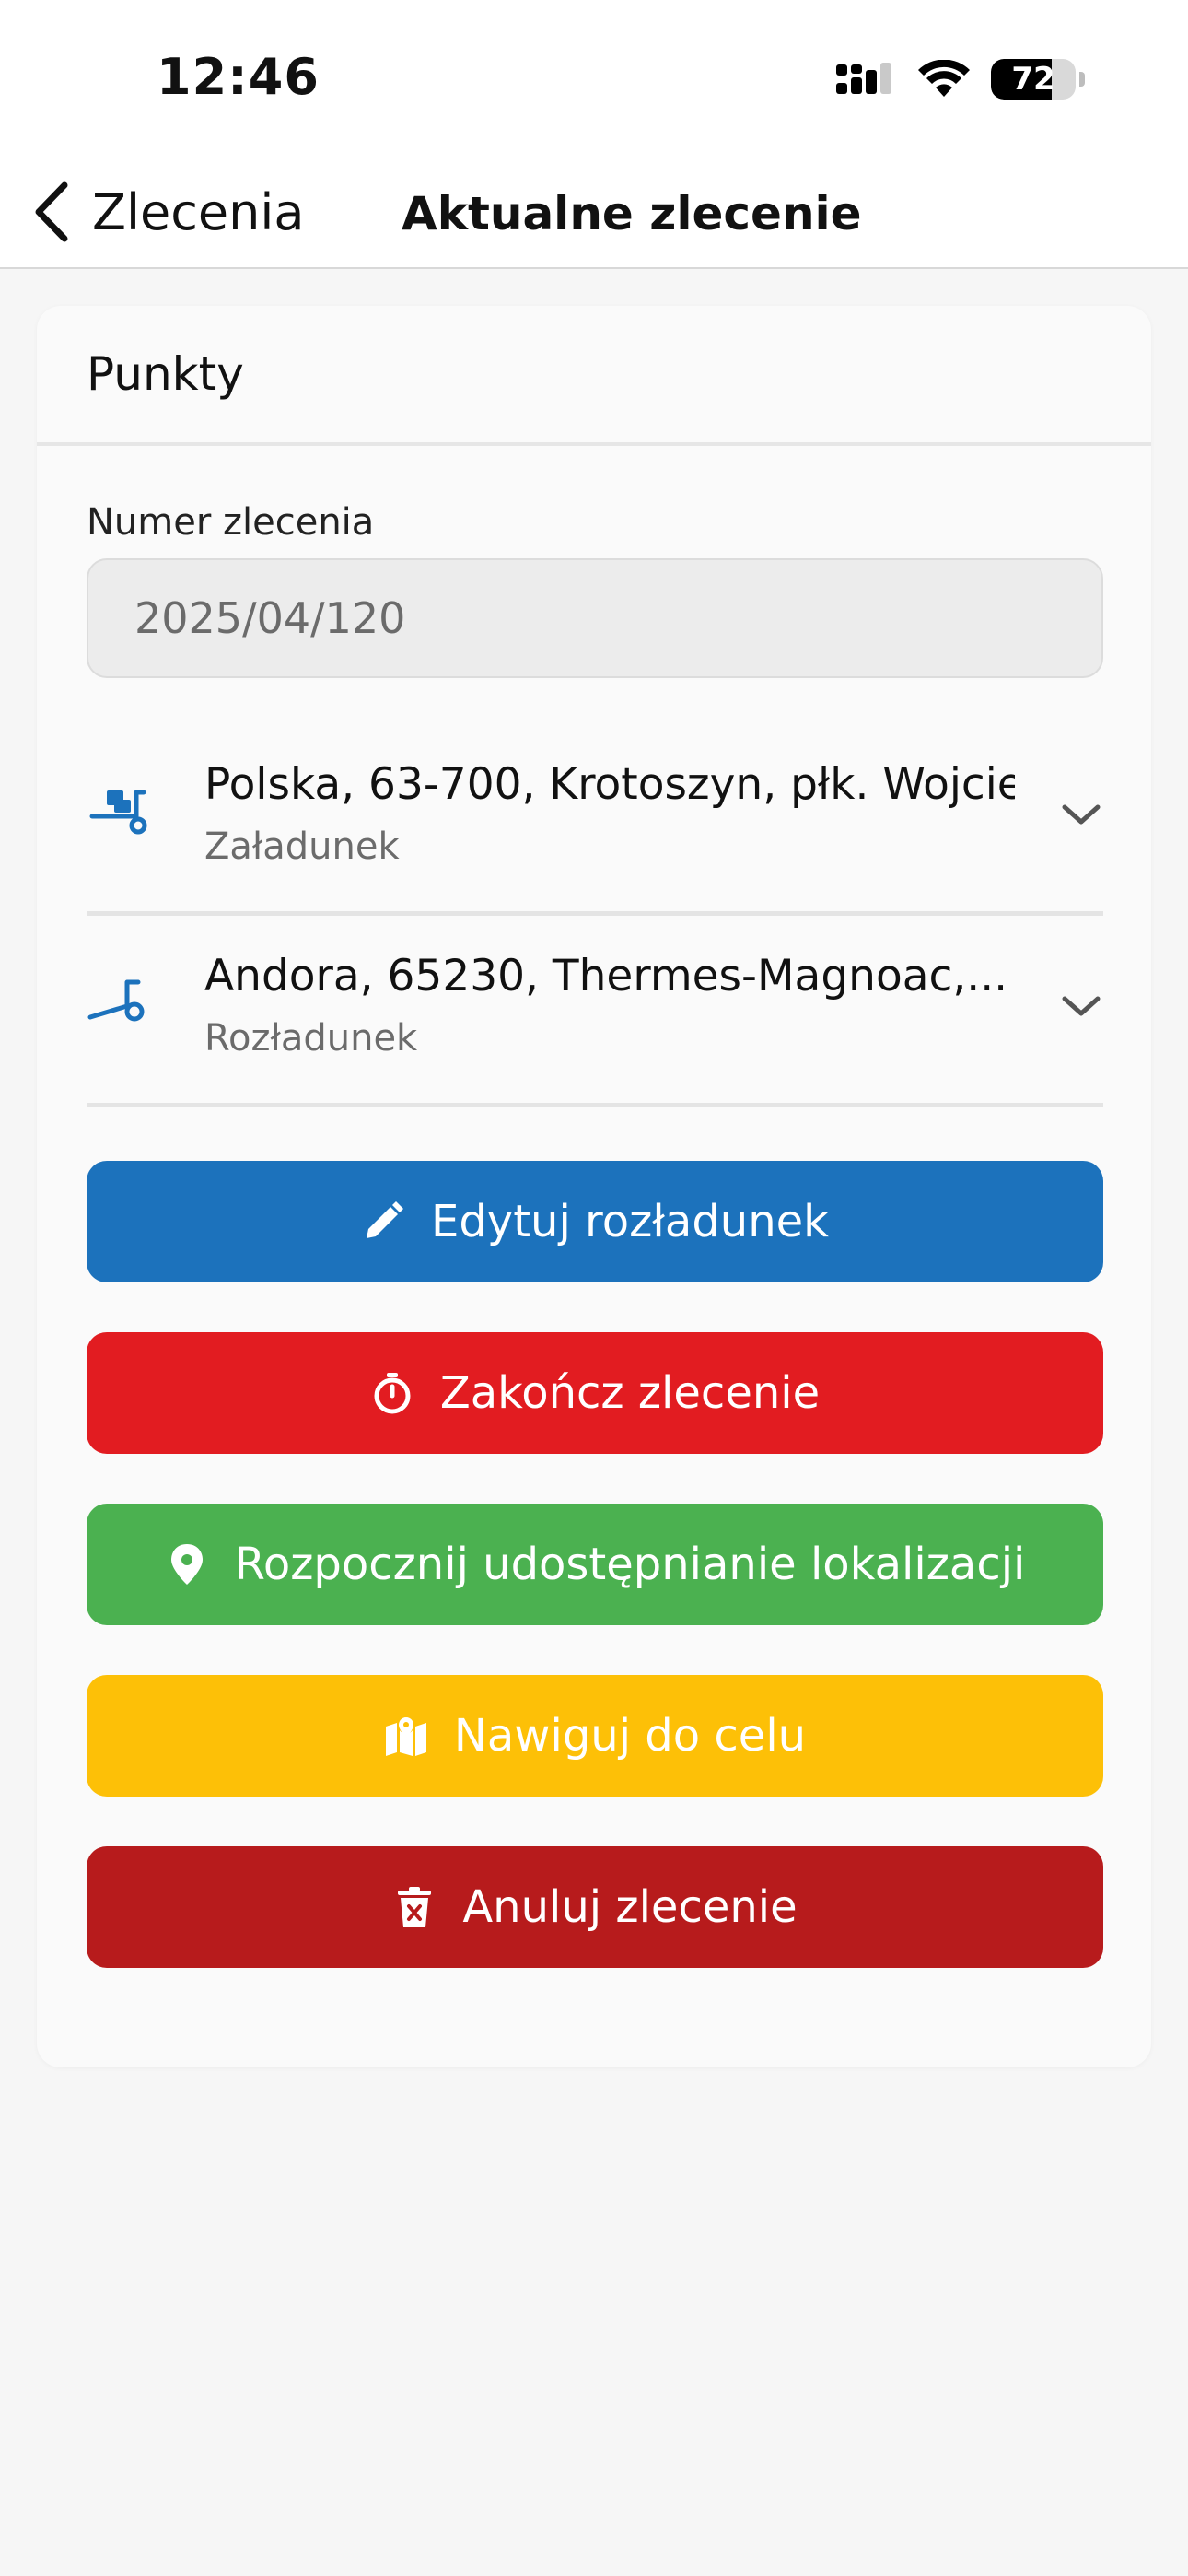 This screenshot has height=2576, width=1188. What do you see at coordinates (393, 1393) in the screenshot?
I see `stopwatch-icon` at bounding box center [393, 1393].